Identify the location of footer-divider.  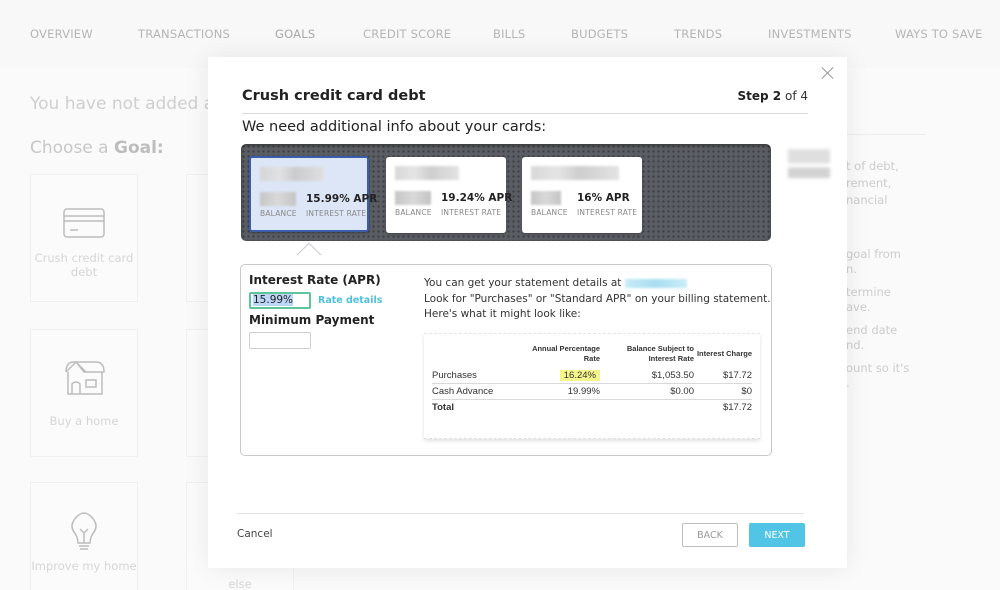
(520, 513).